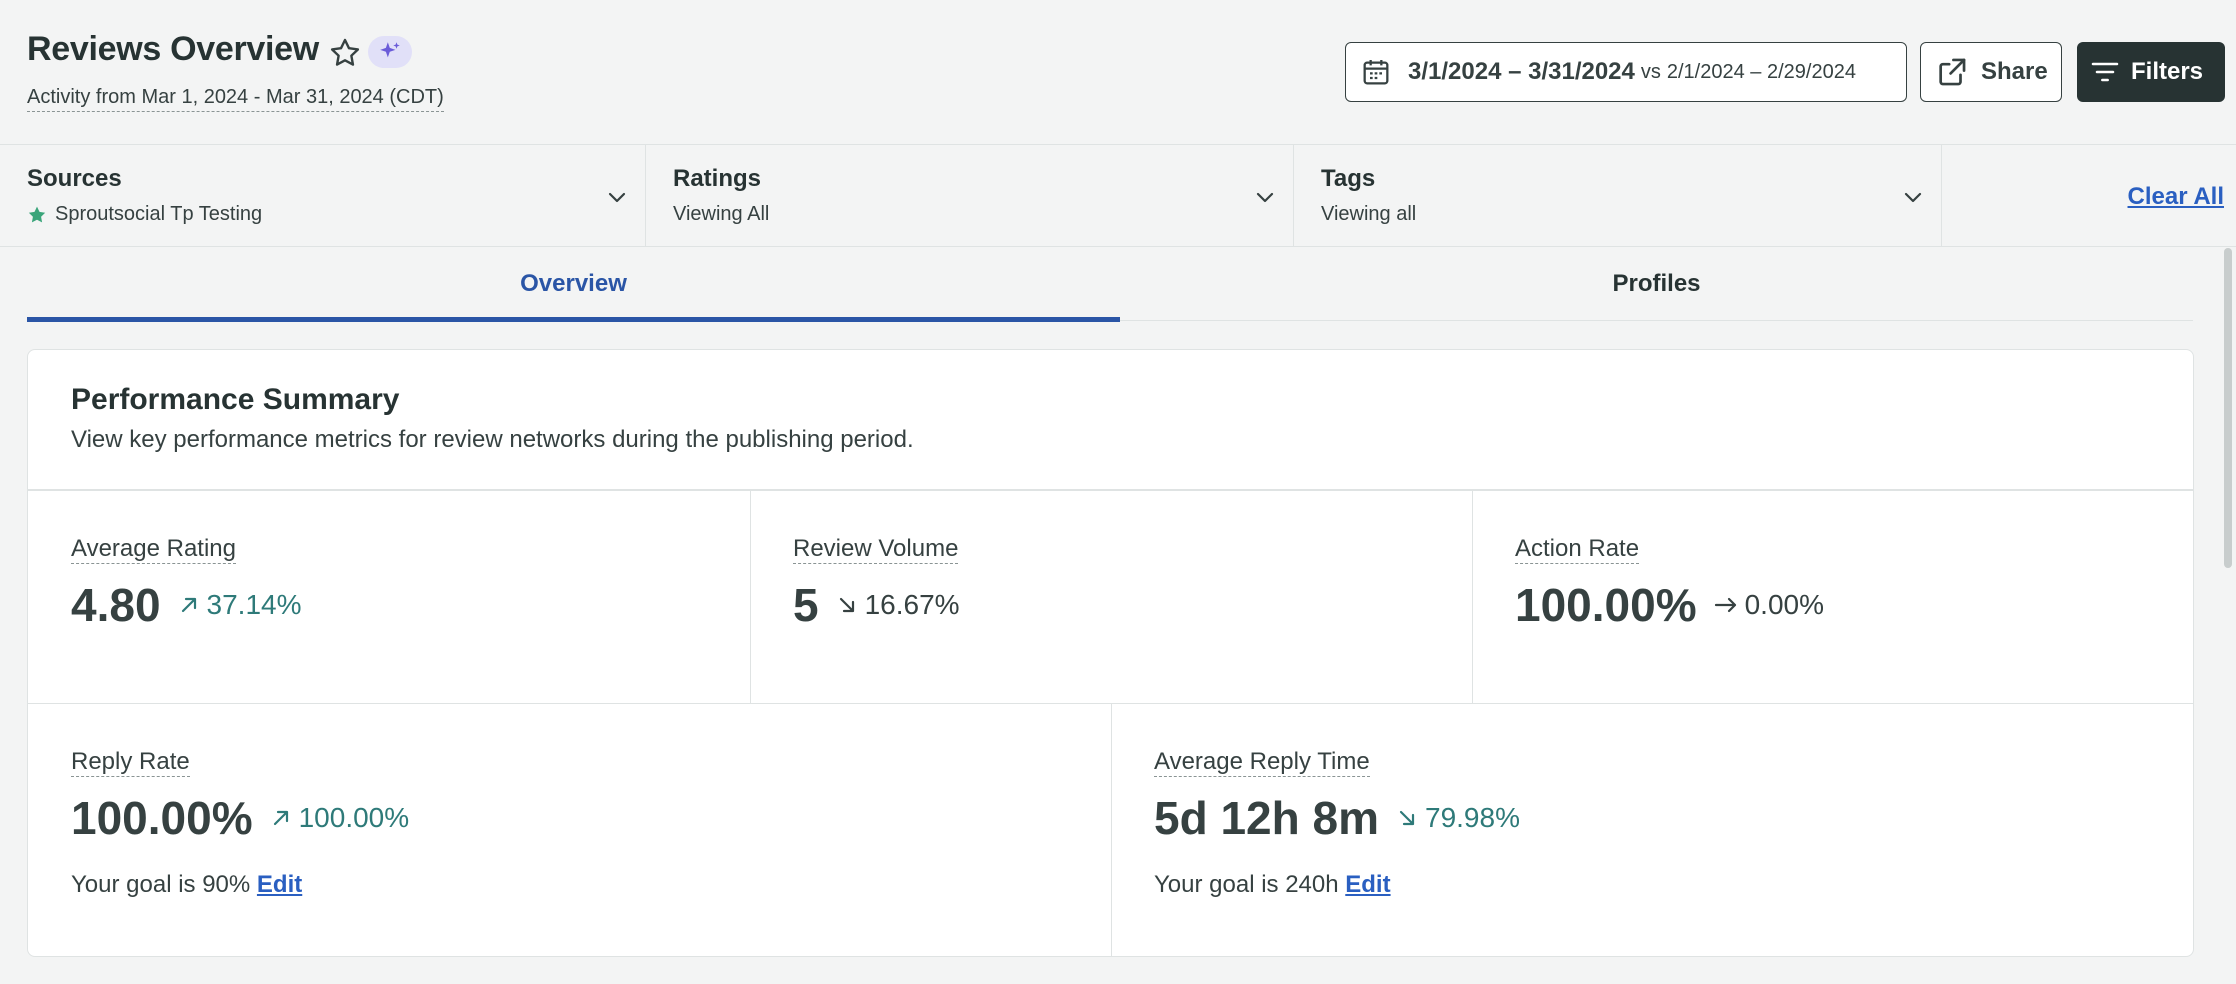 The height and width of the screenshot is (984, 2236). Describe the element at coordinates (2176, 197) in the screenshot. I see `clear-all-link: Clear All` at that location.